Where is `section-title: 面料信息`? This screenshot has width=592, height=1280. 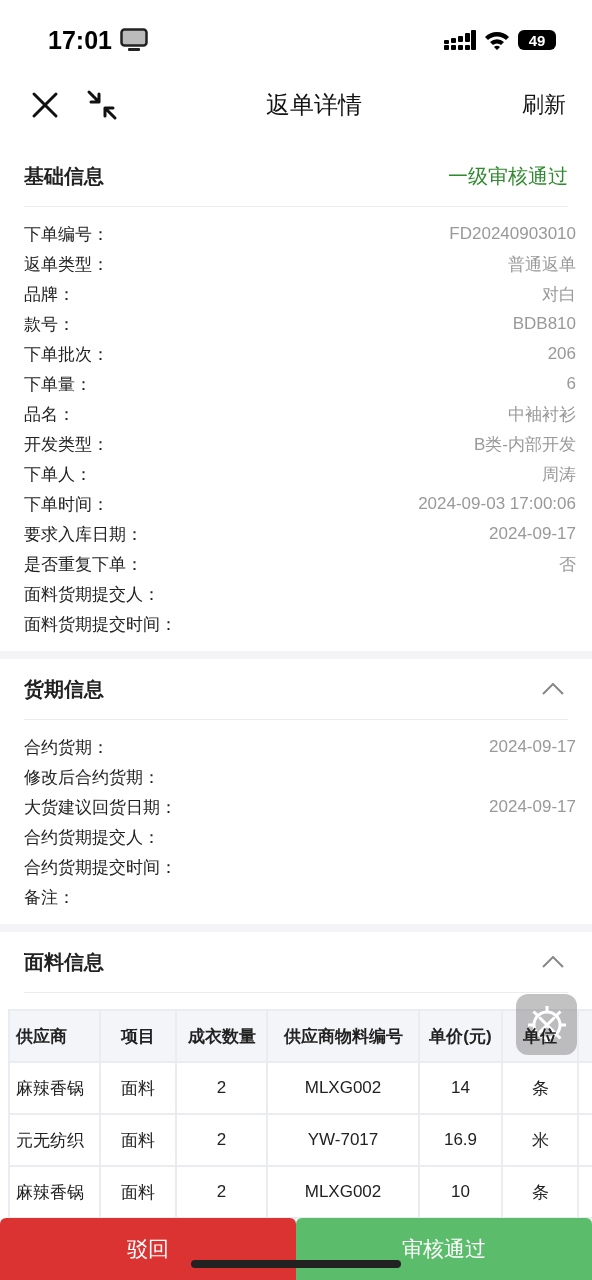
section-title: 面料信息 is located at coordinates (64, 962).